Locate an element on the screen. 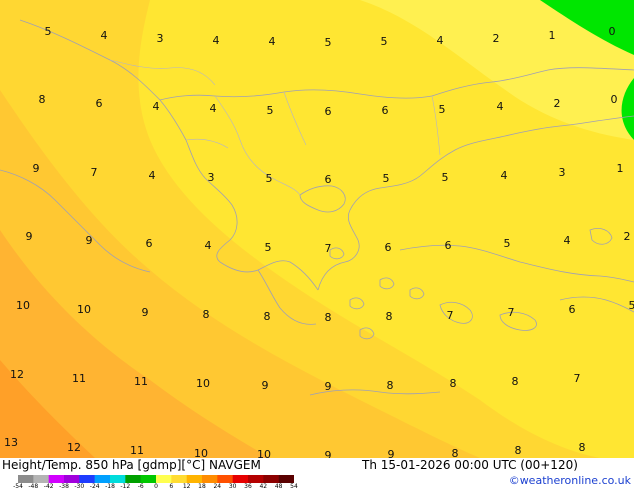 The image size is (634, 490). colorbar-tick-label: -48 is located at coordinates (33, 486).